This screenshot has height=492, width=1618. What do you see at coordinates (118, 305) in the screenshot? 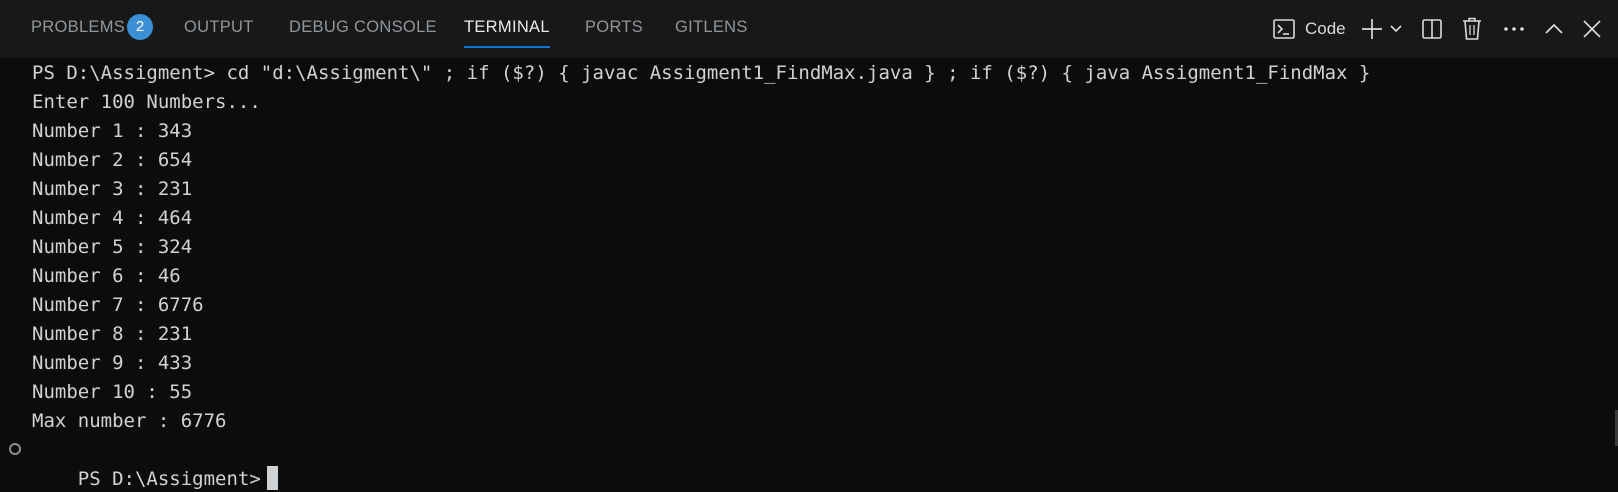
I see `terminal-line: Number 7 : 6776` at bounding box center [118, 305].